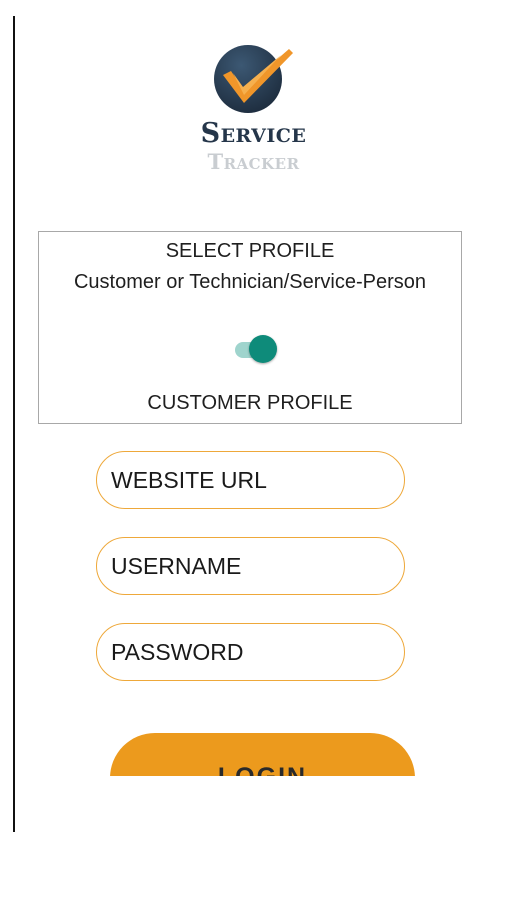 The image size is (507, 900). I want to click on password-field, so click(250, 652).